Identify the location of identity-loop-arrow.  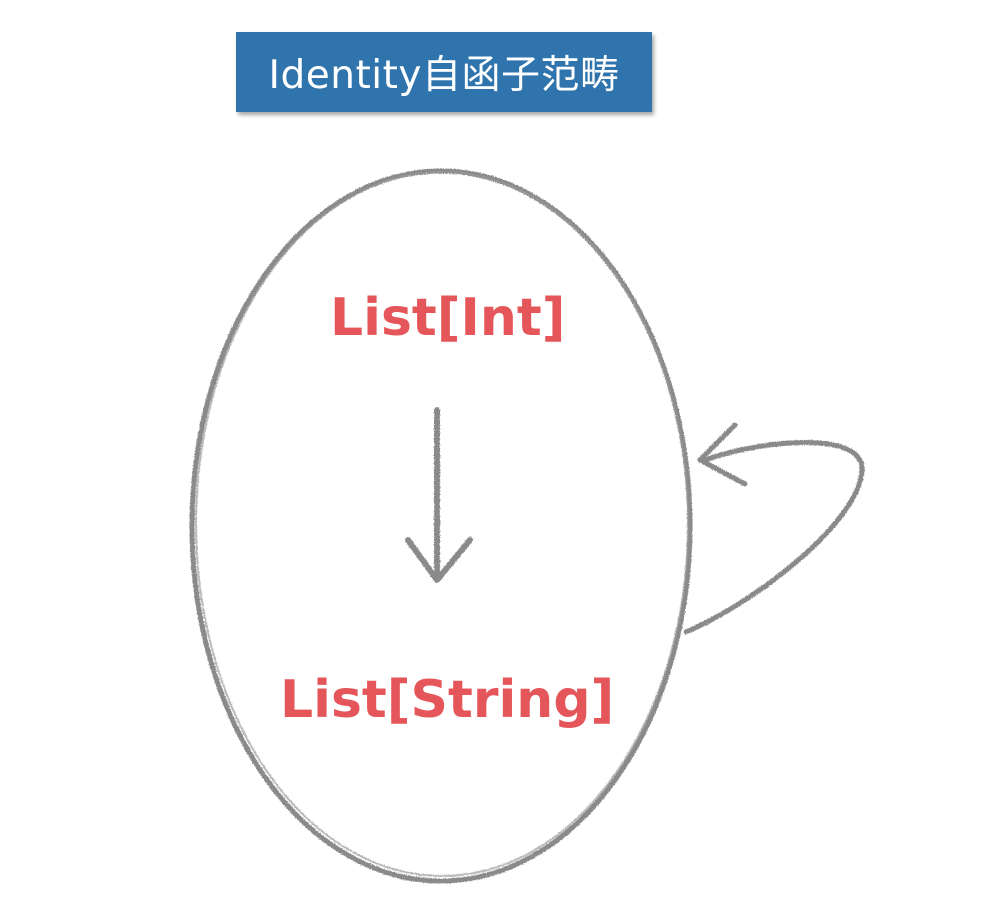
(774, 528).